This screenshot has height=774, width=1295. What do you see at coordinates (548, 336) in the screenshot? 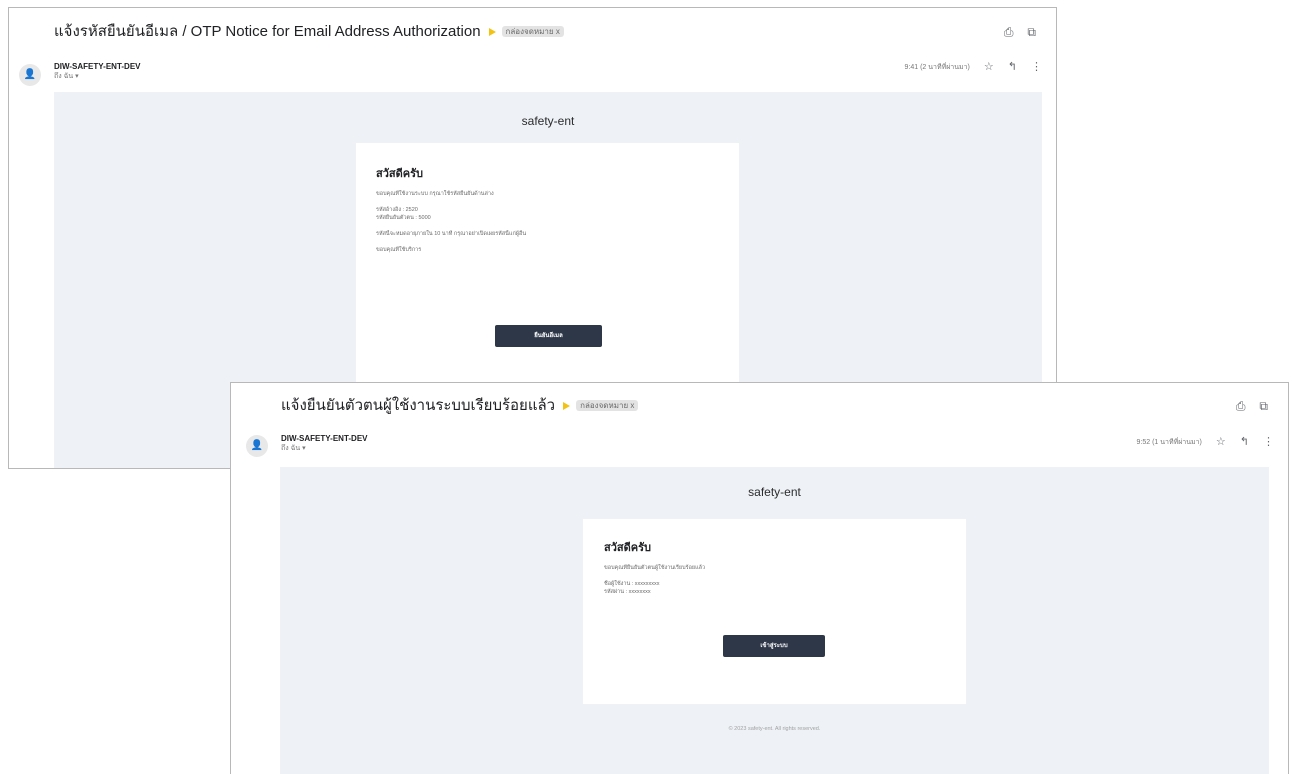
I see `verify-email-button: ยืนยันอีเมล` at bounding box center [548, 336].